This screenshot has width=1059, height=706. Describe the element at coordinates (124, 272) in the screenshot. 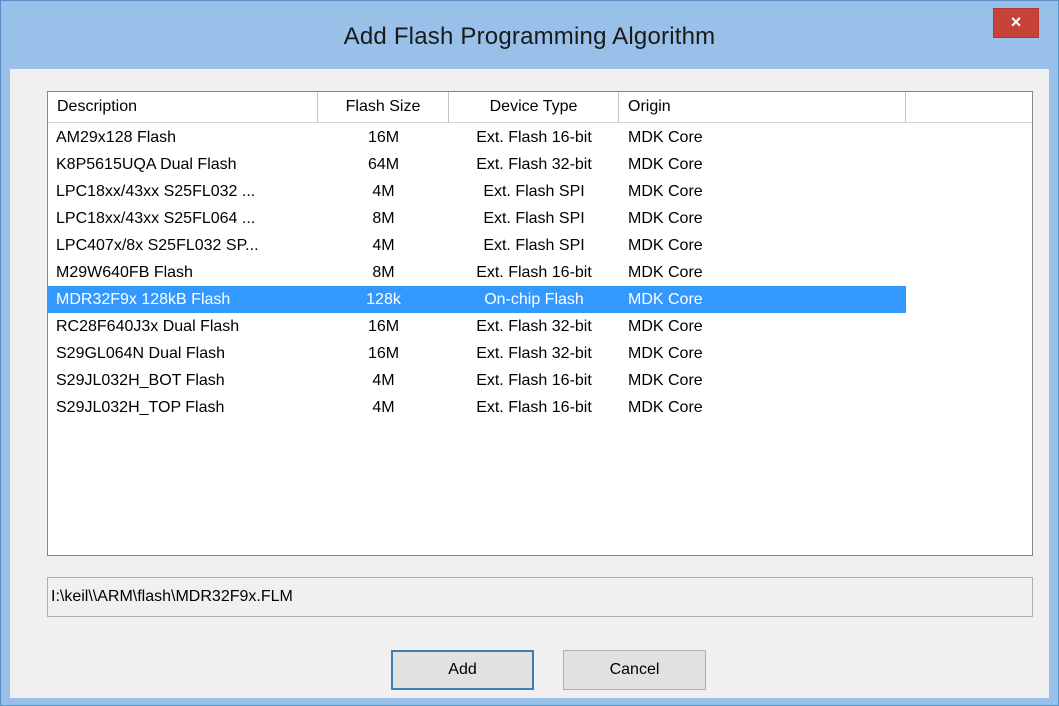

I see `cell-description: M29W640FB Flash` at that location.